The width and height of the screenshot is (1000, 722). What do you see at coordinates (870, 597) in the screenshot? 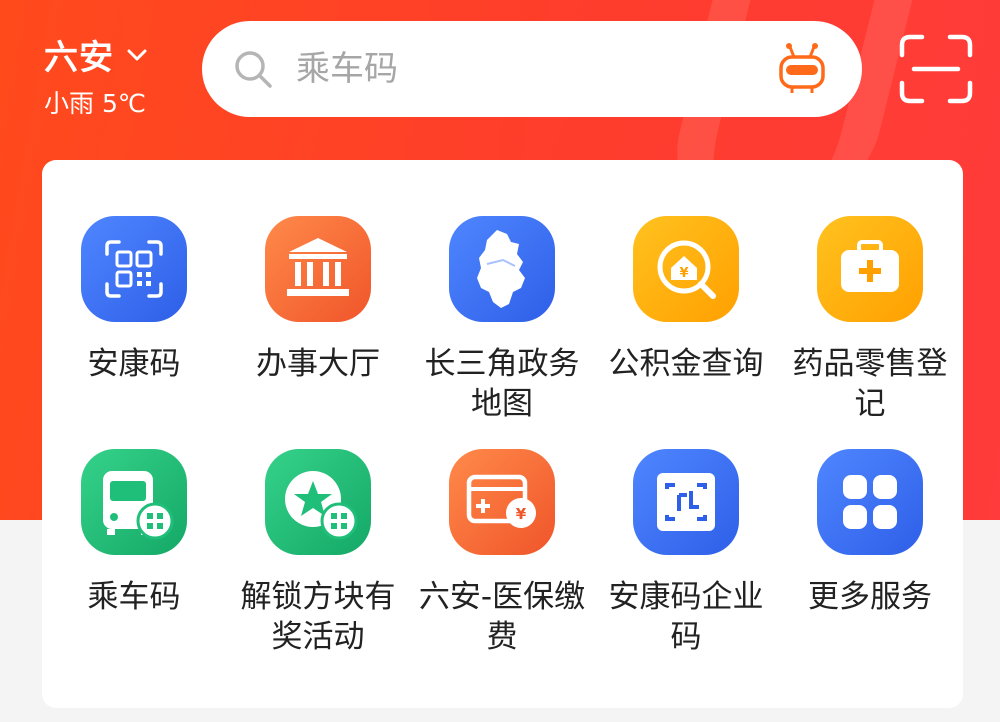
I see `service-label: 更多服务` at bounding box center [870, 597].